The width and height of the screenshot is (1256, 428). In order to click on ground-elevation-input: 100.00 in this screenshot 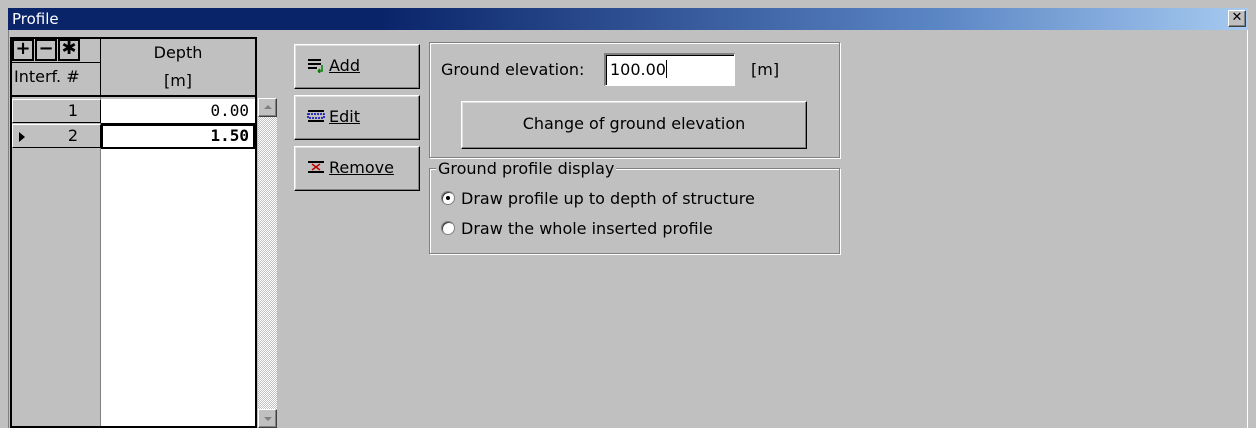, I will do `click(669, 69)`.